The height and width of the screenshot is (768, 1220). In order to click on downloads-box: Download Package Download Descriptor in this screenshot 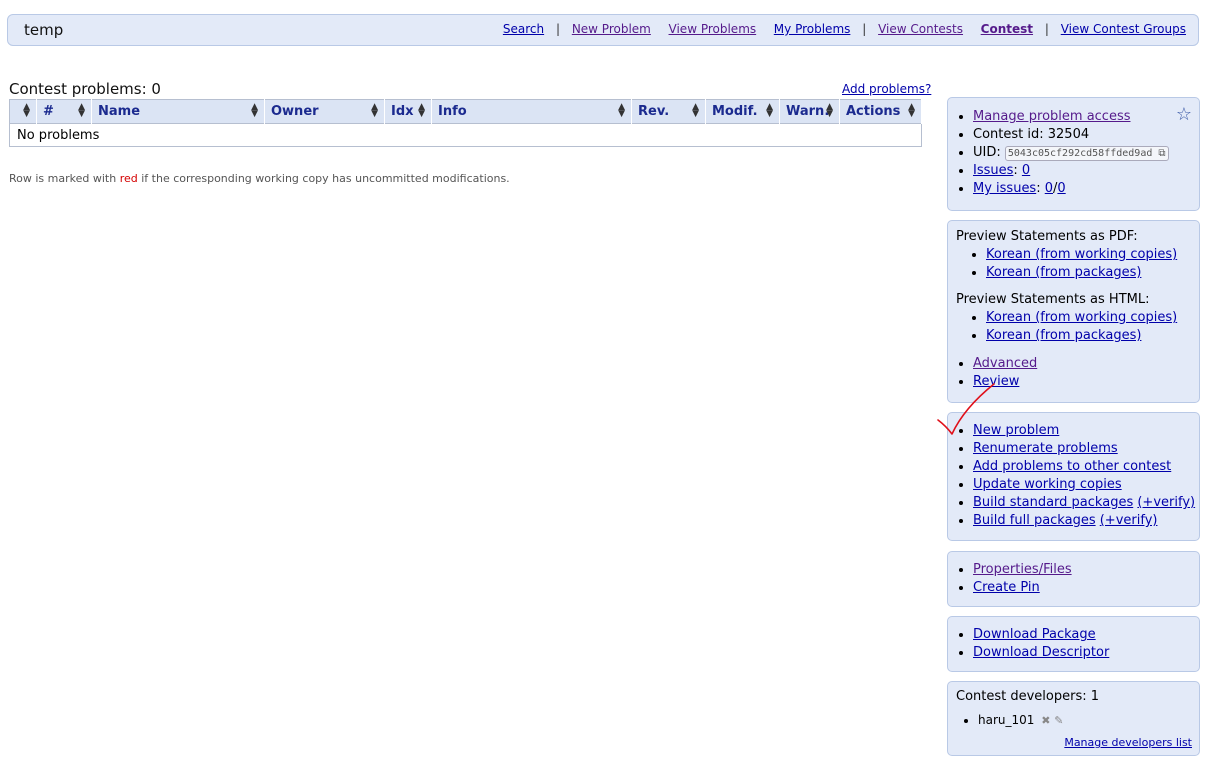, I will do `click(1073, 644)`.